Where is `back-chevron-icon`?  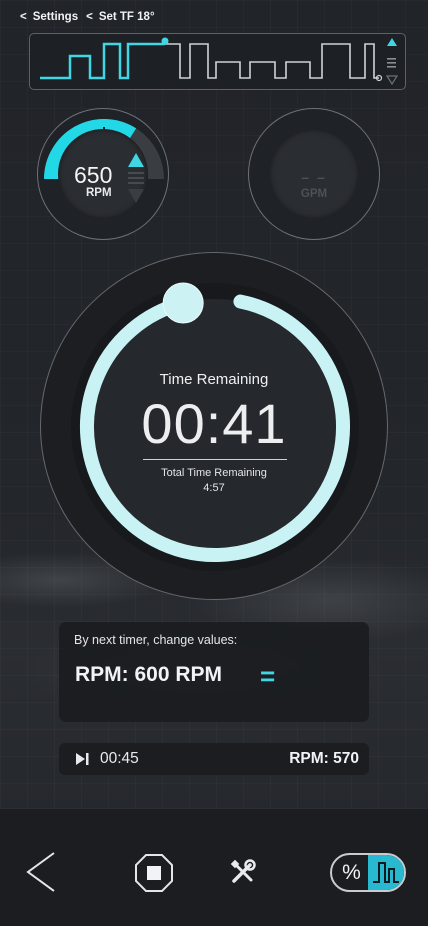
back-chevron-icon is located at coordinates (40, 872).